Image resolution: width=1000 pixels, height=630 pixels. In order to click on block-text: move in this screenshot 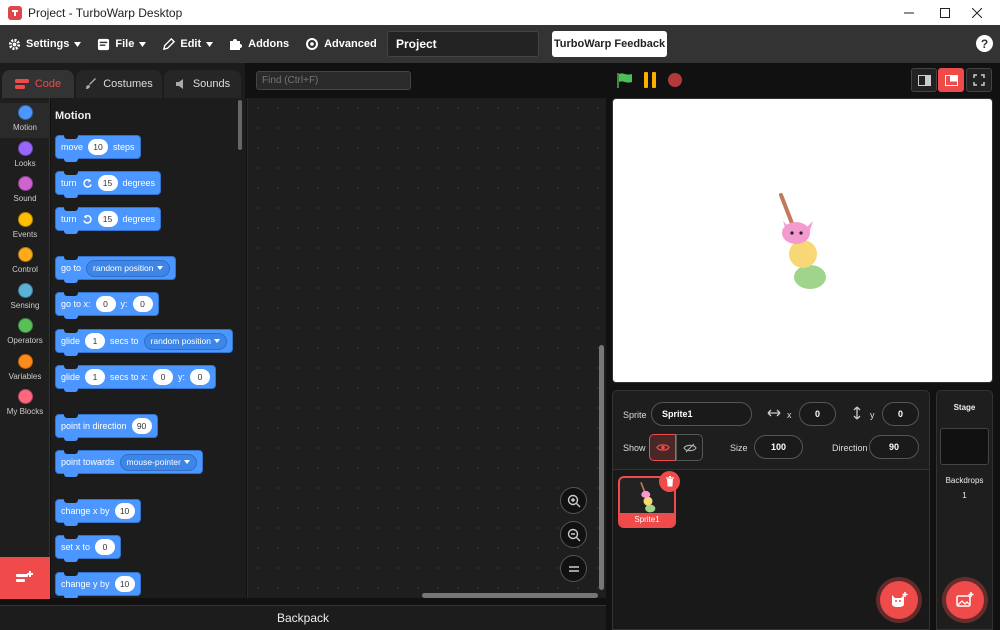, I will do `click(72, 147)`.